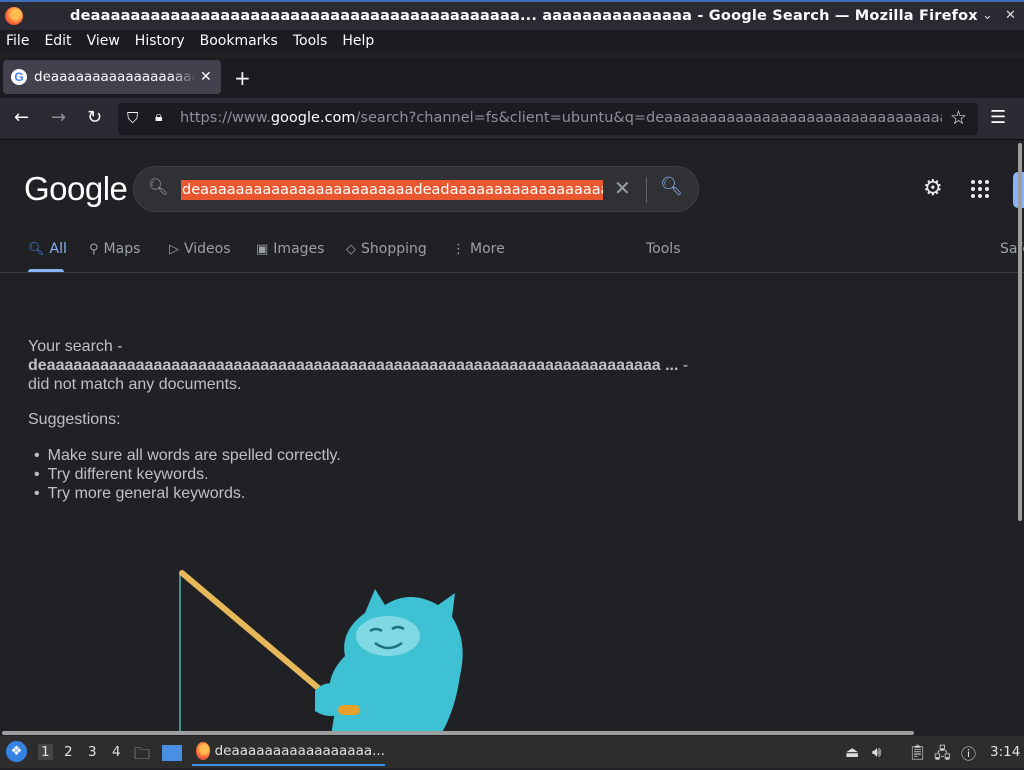 This screenshot has height=770, width=1024. What do you see at coordinates (58, 117) in the screenshot?
I see `forward-arrow-icon: →` at bounding box center [58, 117].